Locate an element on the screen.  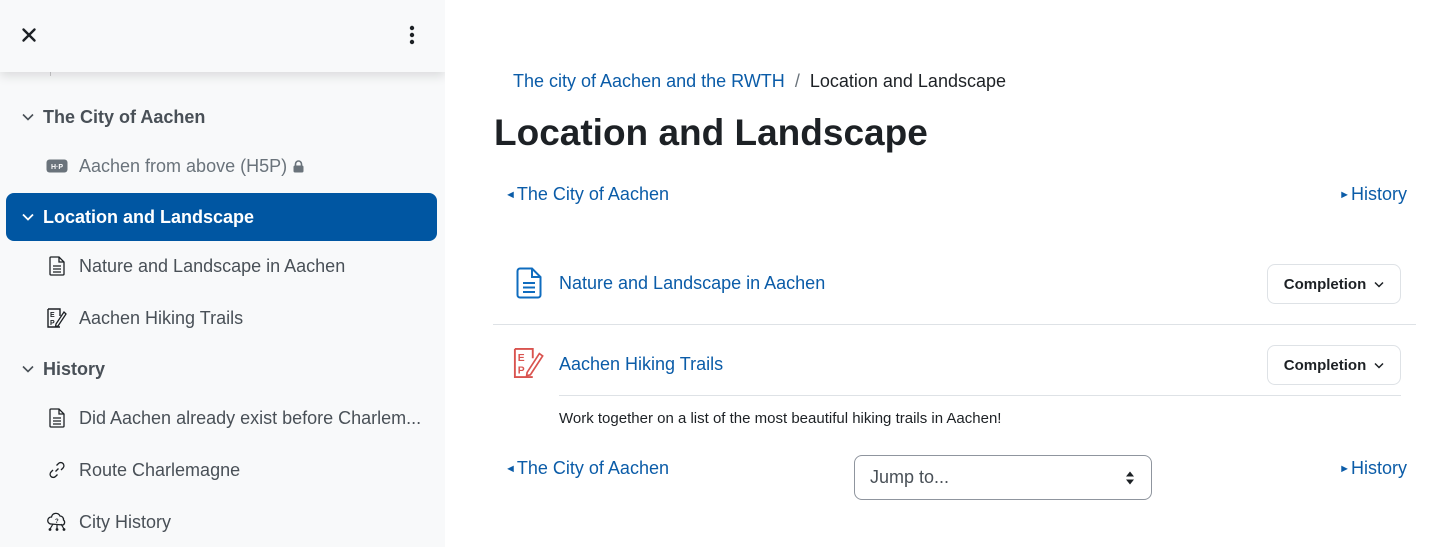
close-drawer-button is located at coordinates (29, 35).